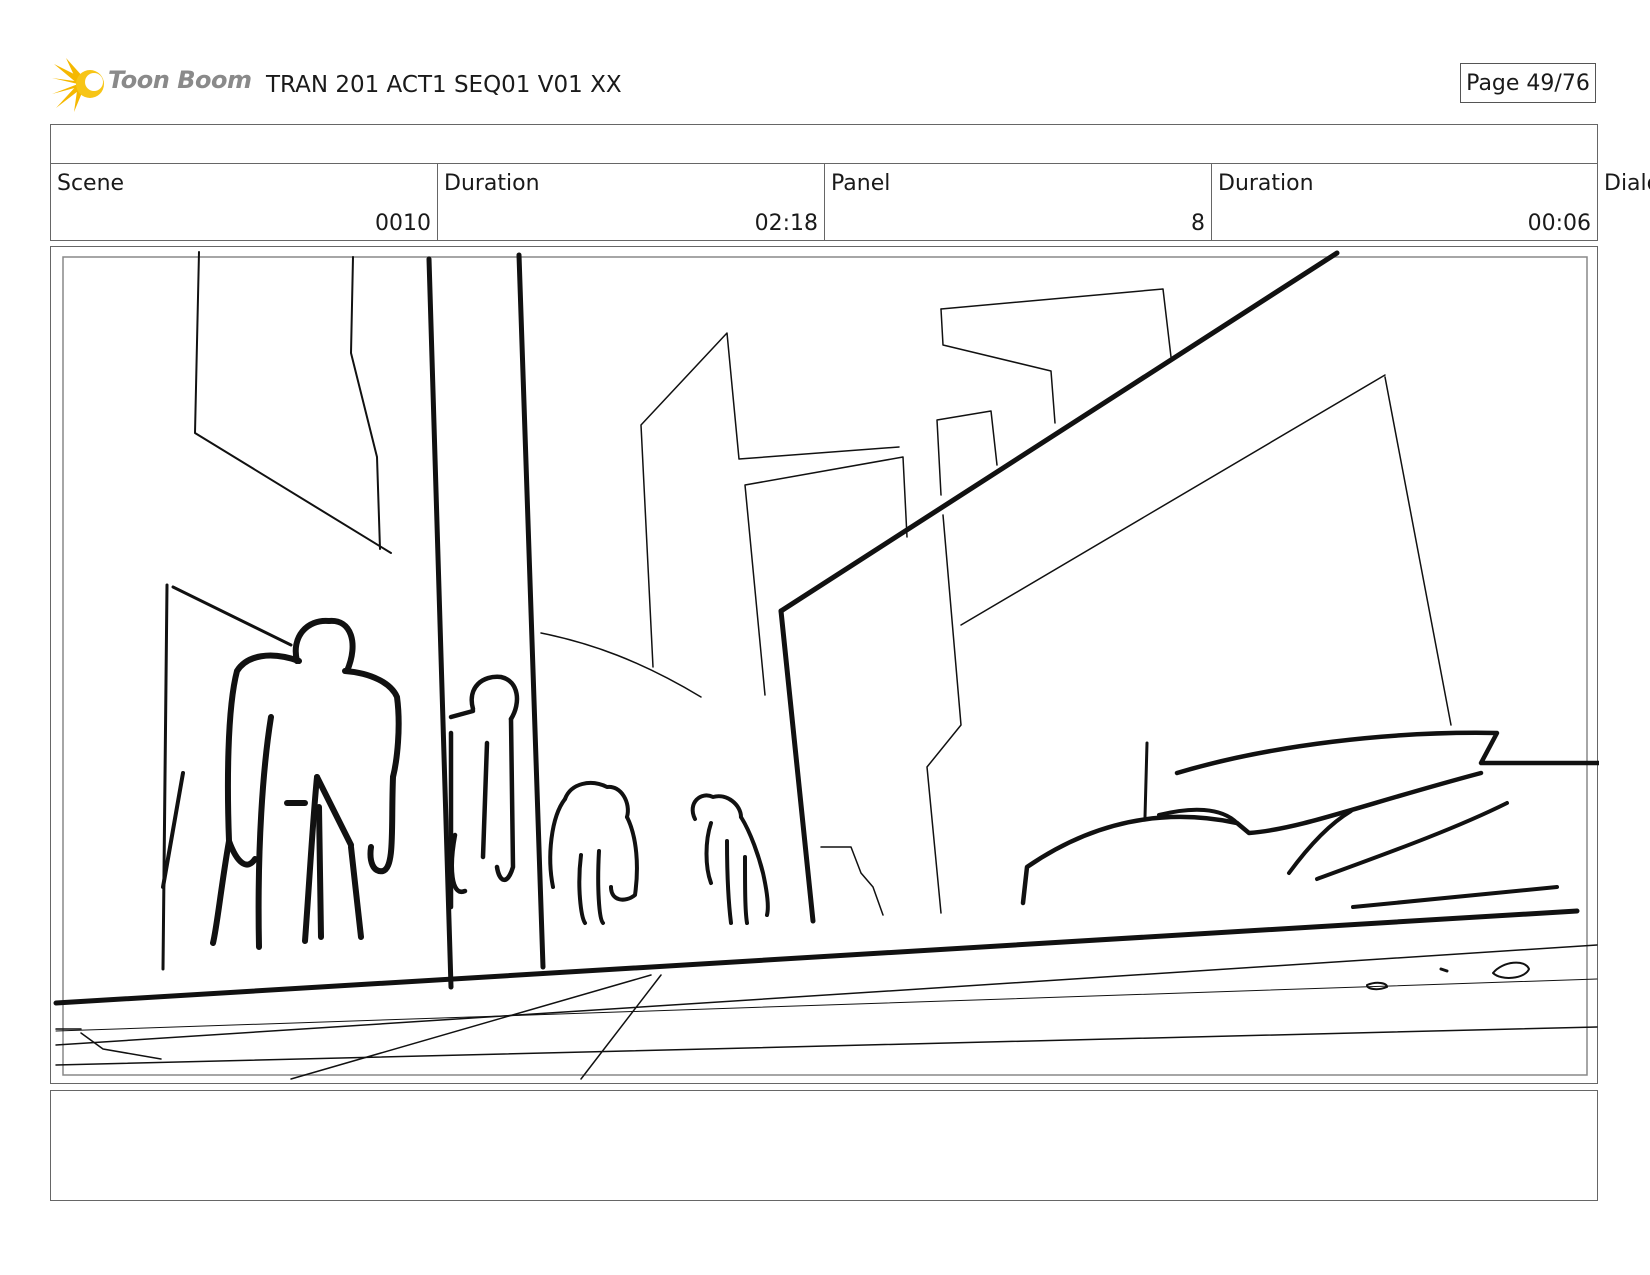  I want to click on panel-value: 8, so click(1198, 223).